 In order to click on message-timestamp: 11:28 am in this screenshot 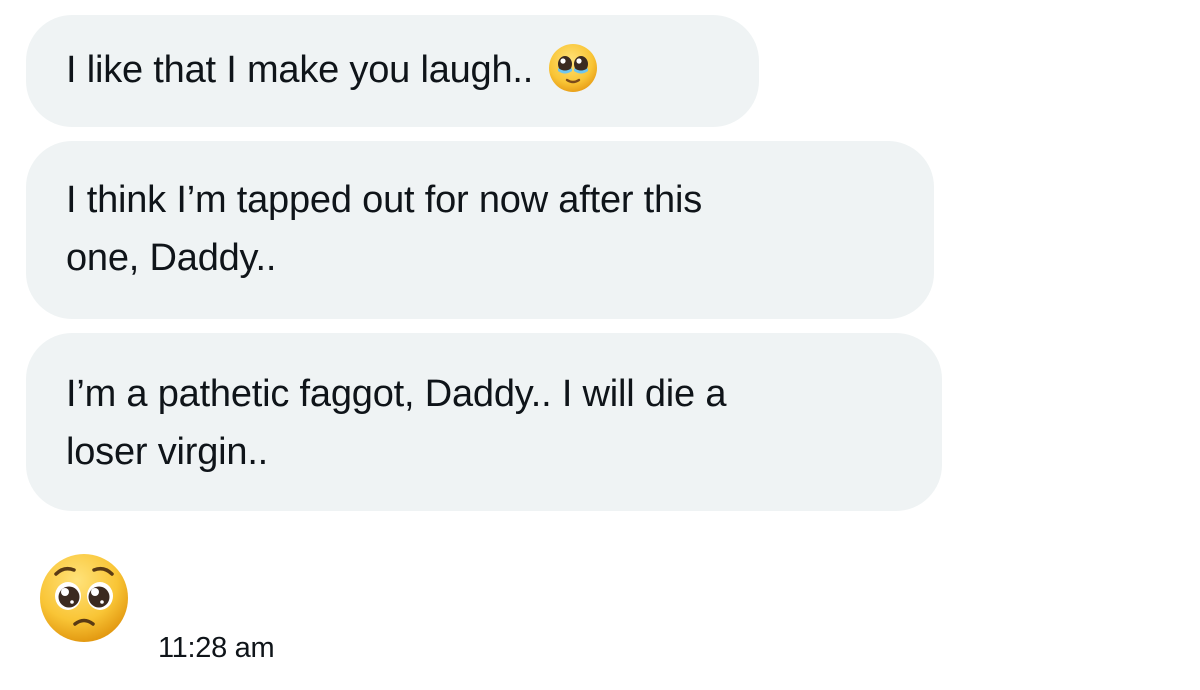, I will do `click(216, 648)`.